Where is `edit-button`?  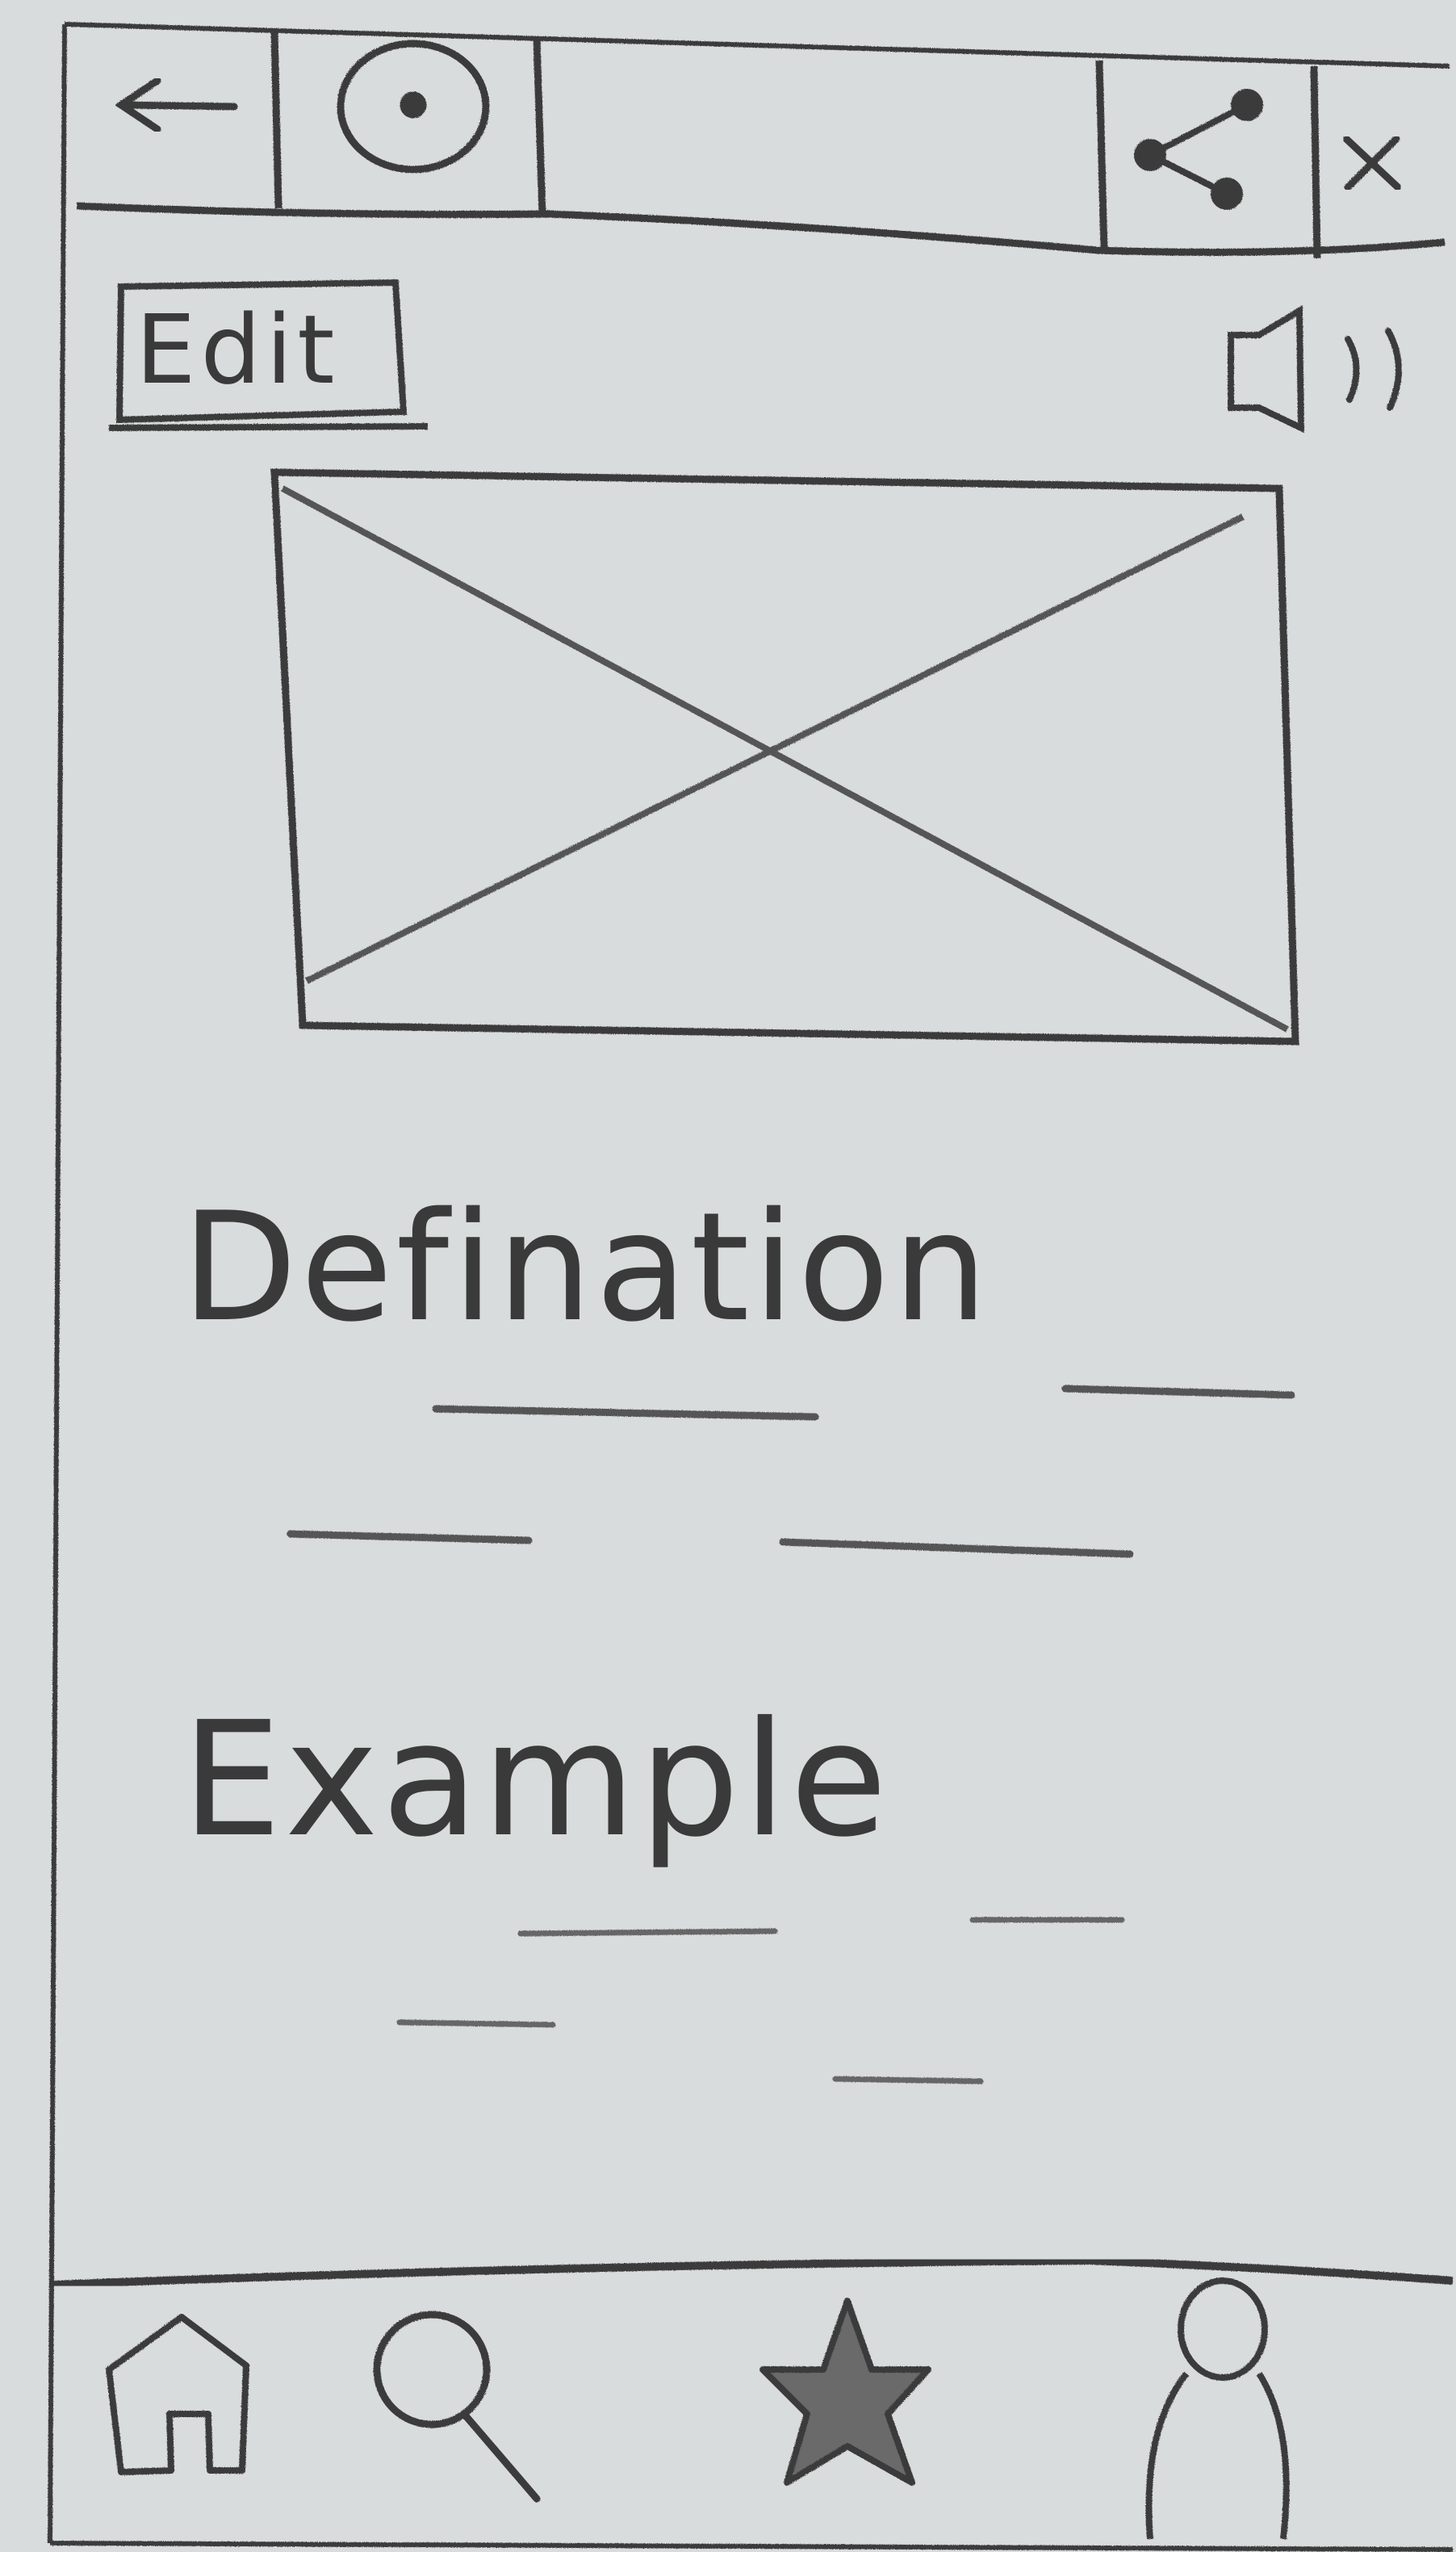 edit-button is located at coordinates (263, 351).